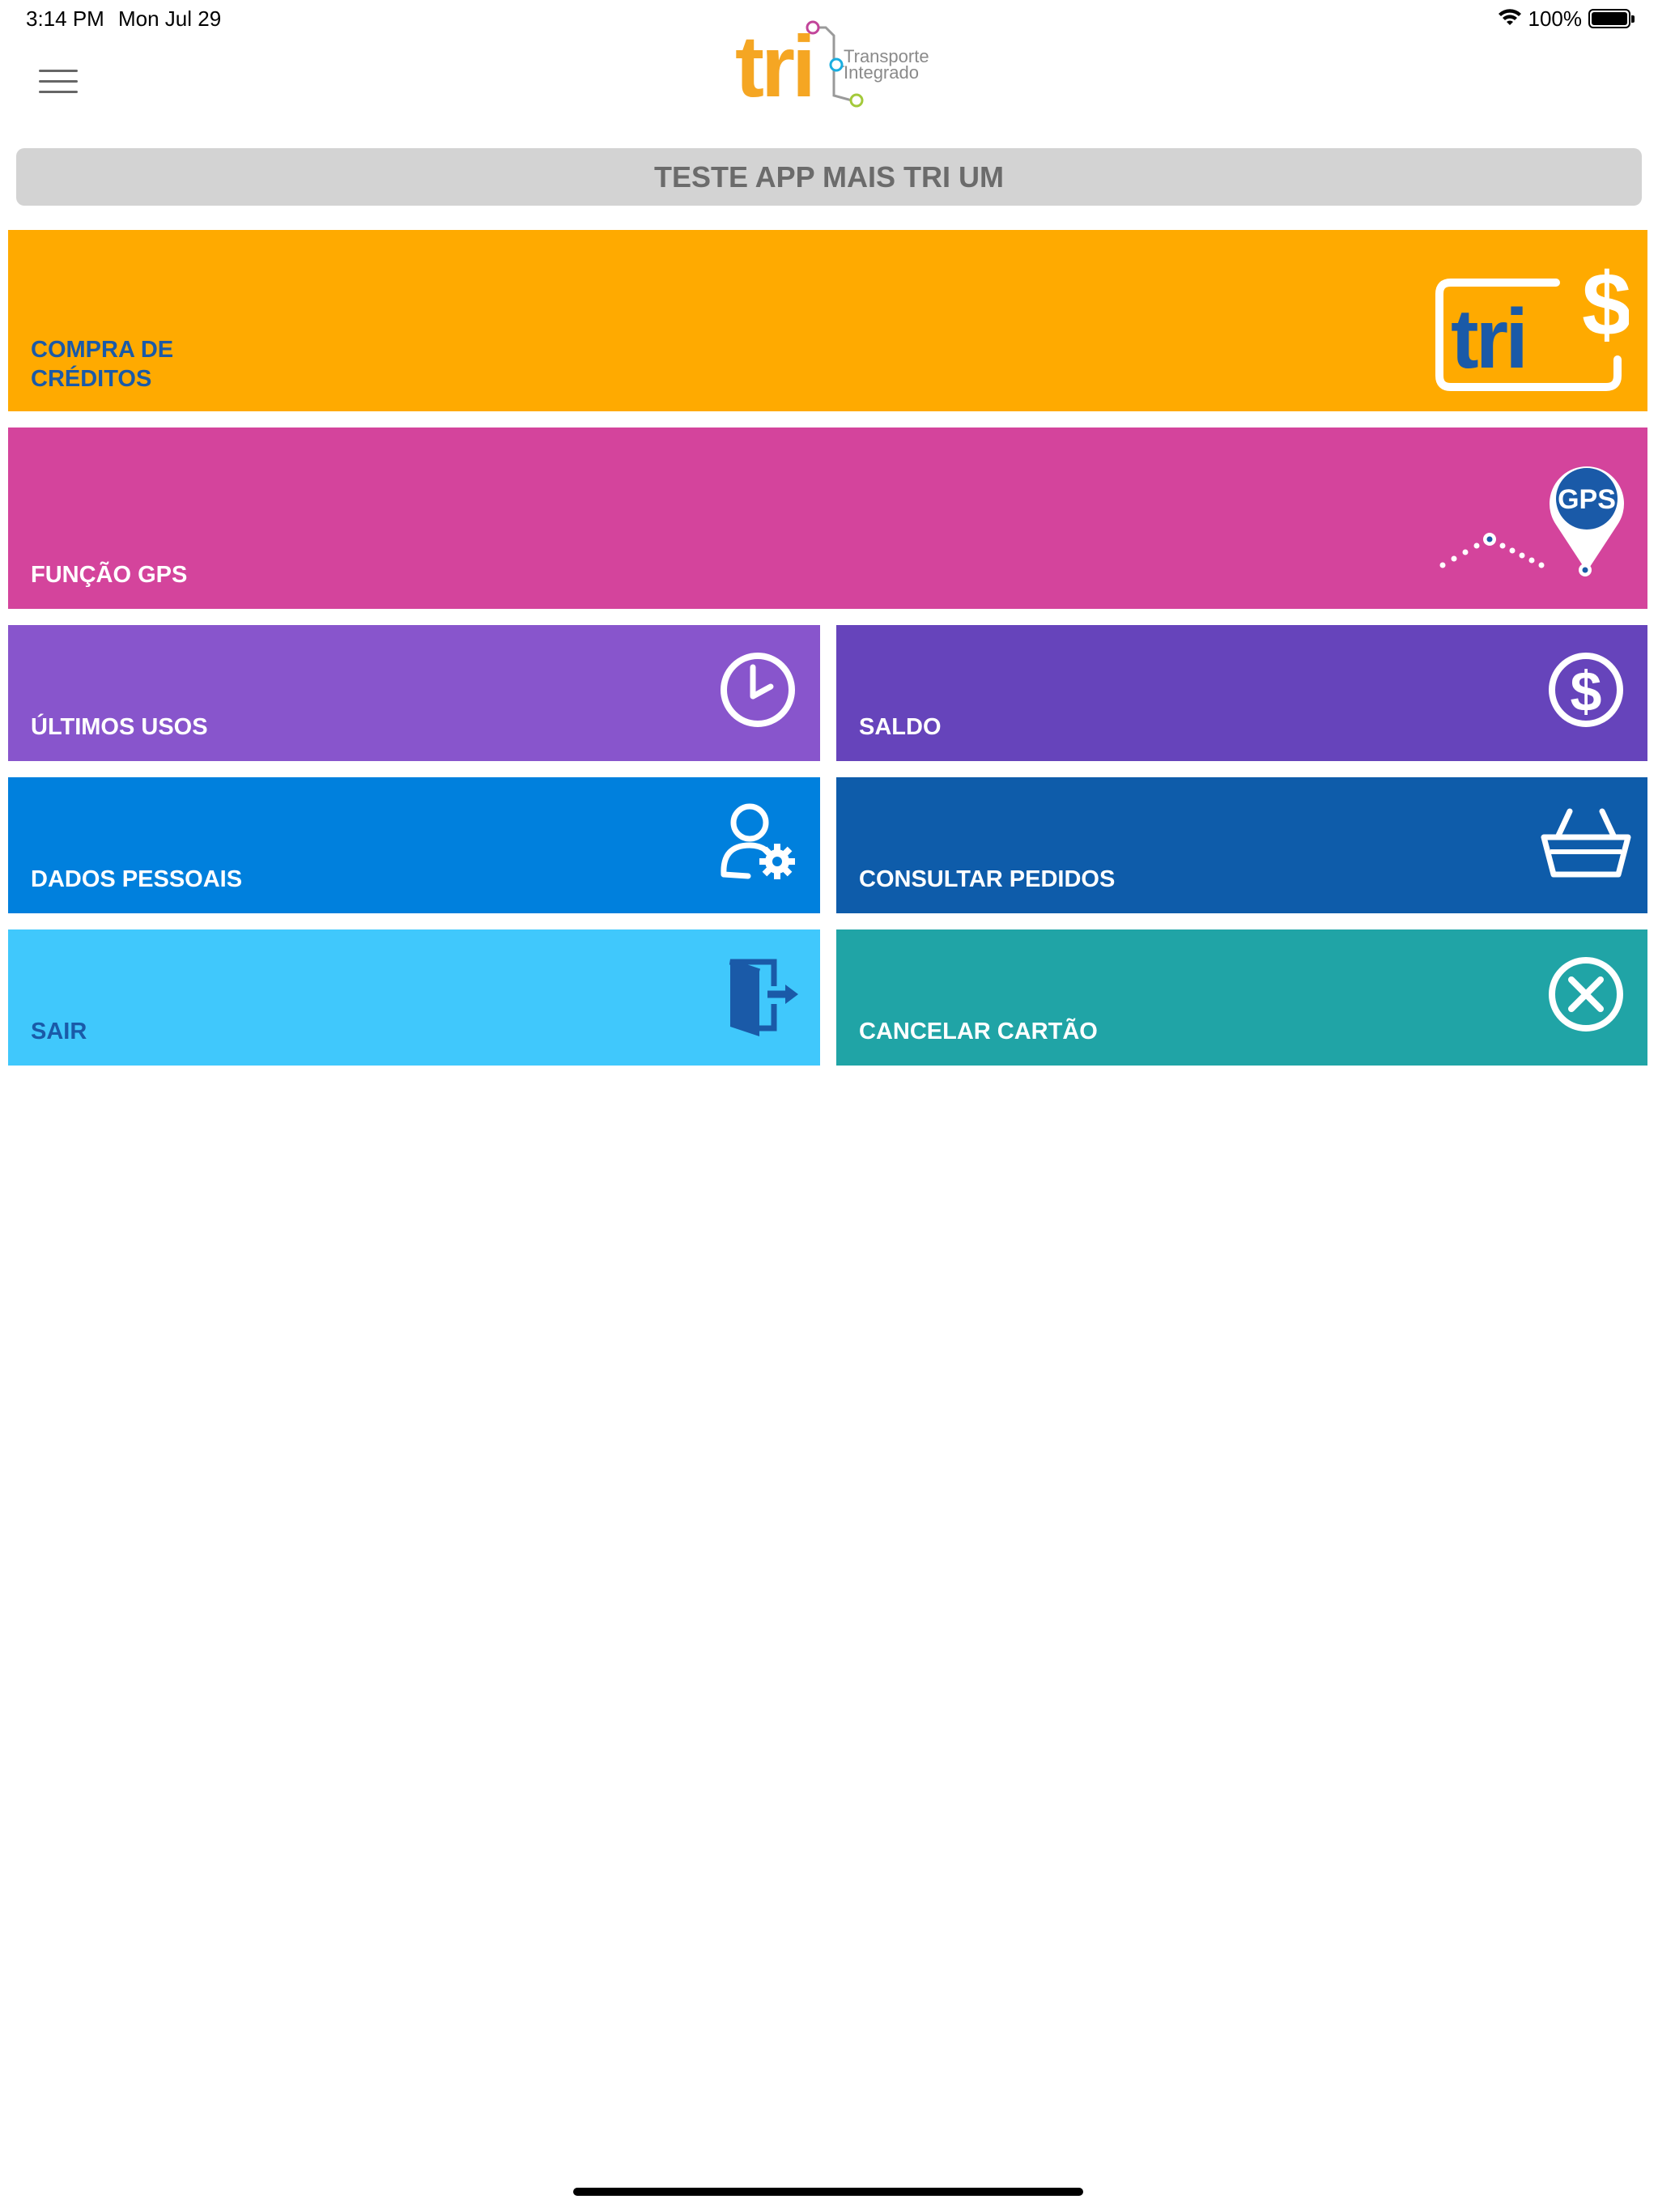  I want to click on tile-label: SALDO, so click(900, 727).